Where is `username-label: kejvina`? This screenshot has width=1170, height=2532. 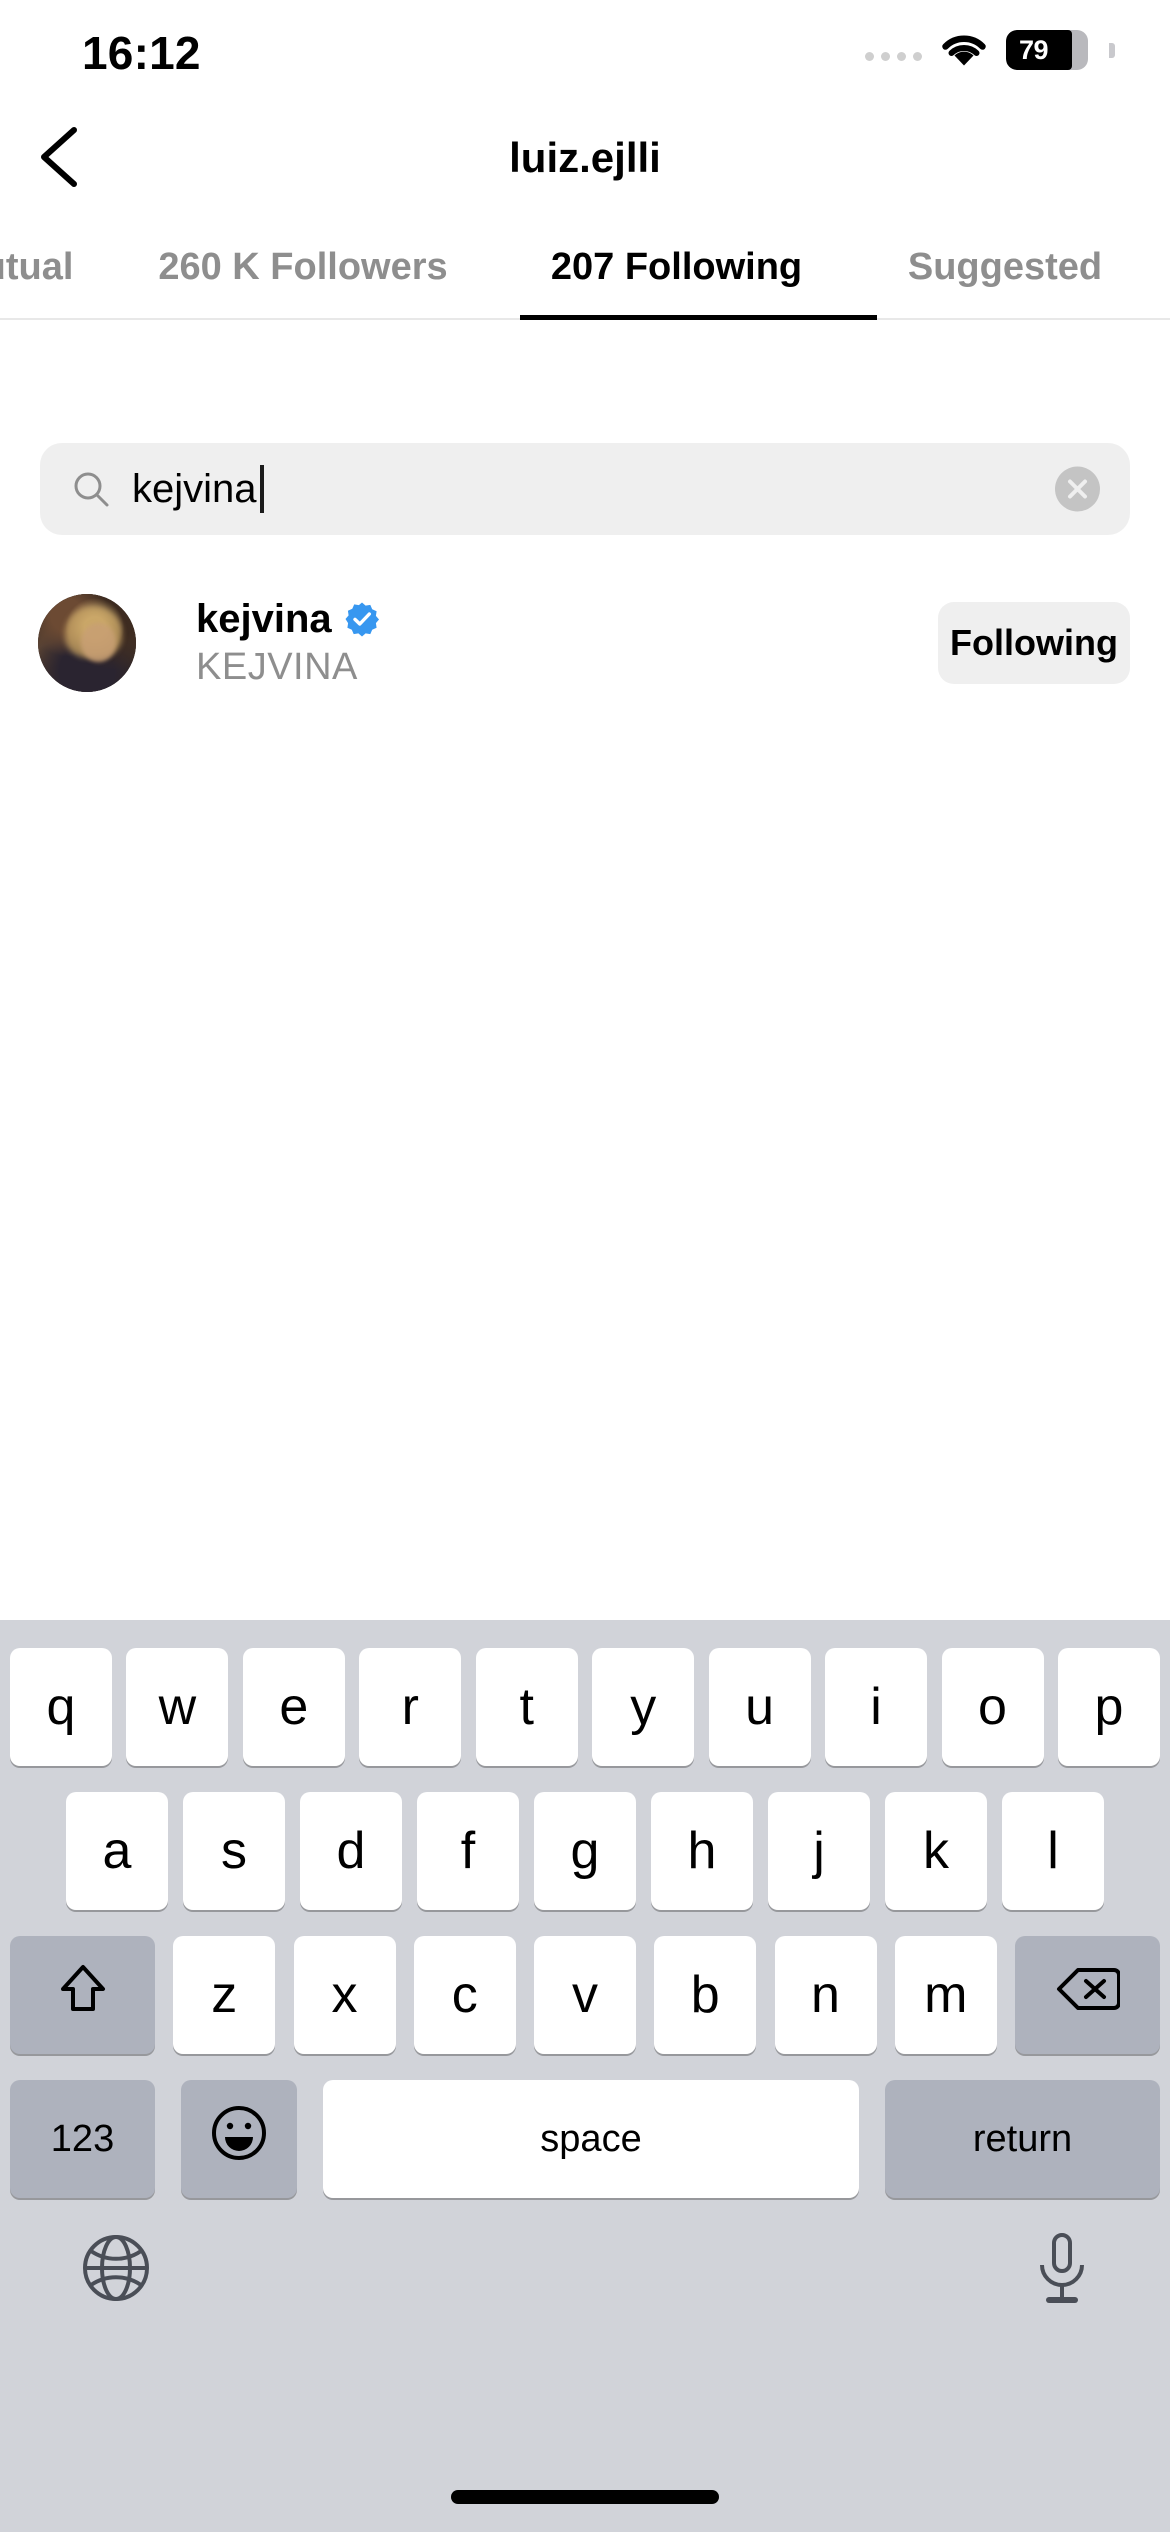 username-label: kejvina is located at coordinates (264, 618).